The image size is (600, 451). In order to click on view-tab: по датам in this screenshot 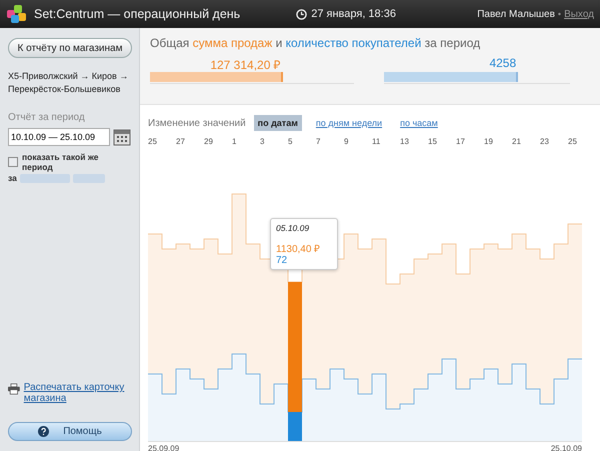, I will do `click(278, 123)`.